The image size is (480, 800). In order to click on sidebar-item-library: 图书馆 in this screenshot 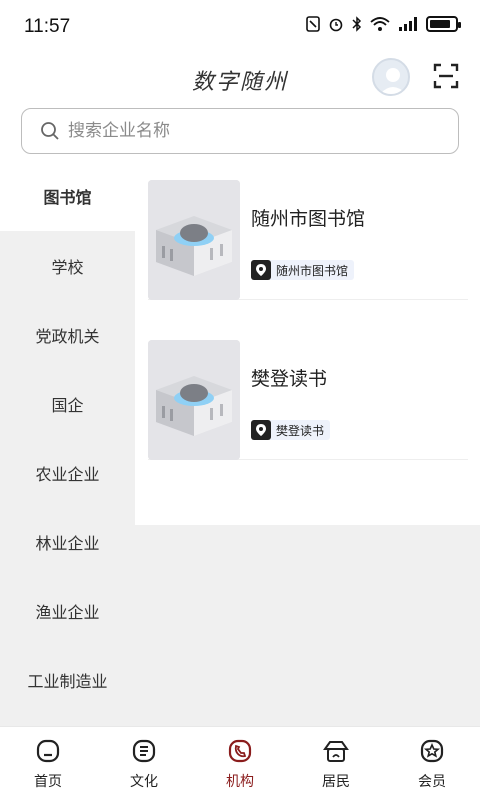, I will do `click(67, 195)`.